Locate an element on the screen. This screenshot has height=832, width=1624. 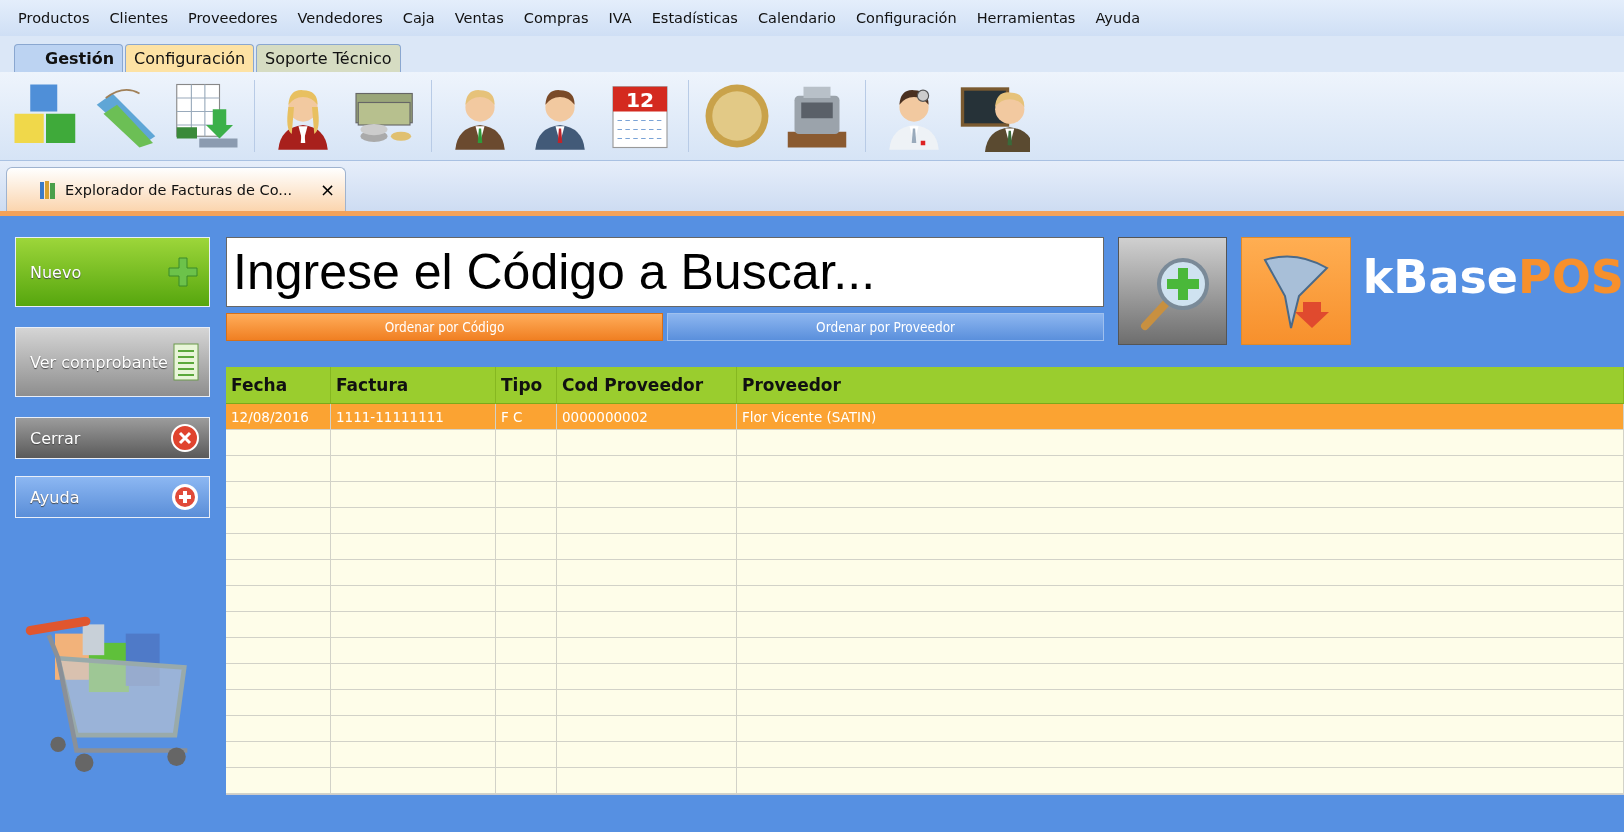
menu-item: Caja is located at coordinates (418, 18).